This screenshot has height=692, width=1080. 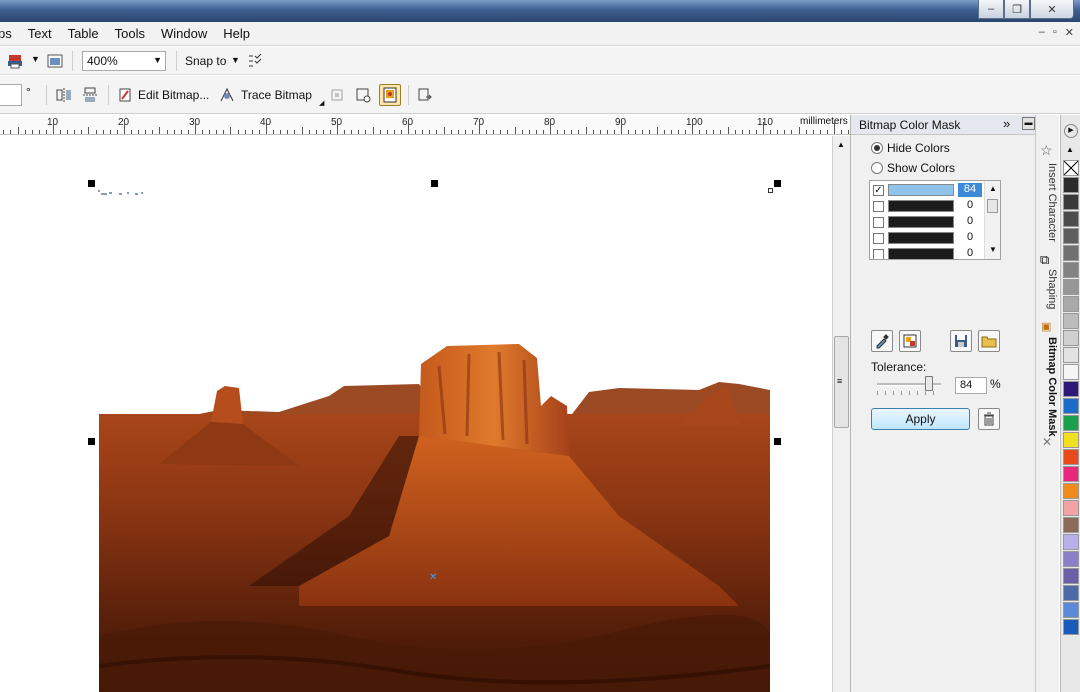 What do you see at coordinates (1048, 387) in the screenshot?
I see `tab-bitmap-color-mask: Bitmap Color Mask` at bounding box center [1048, 387].